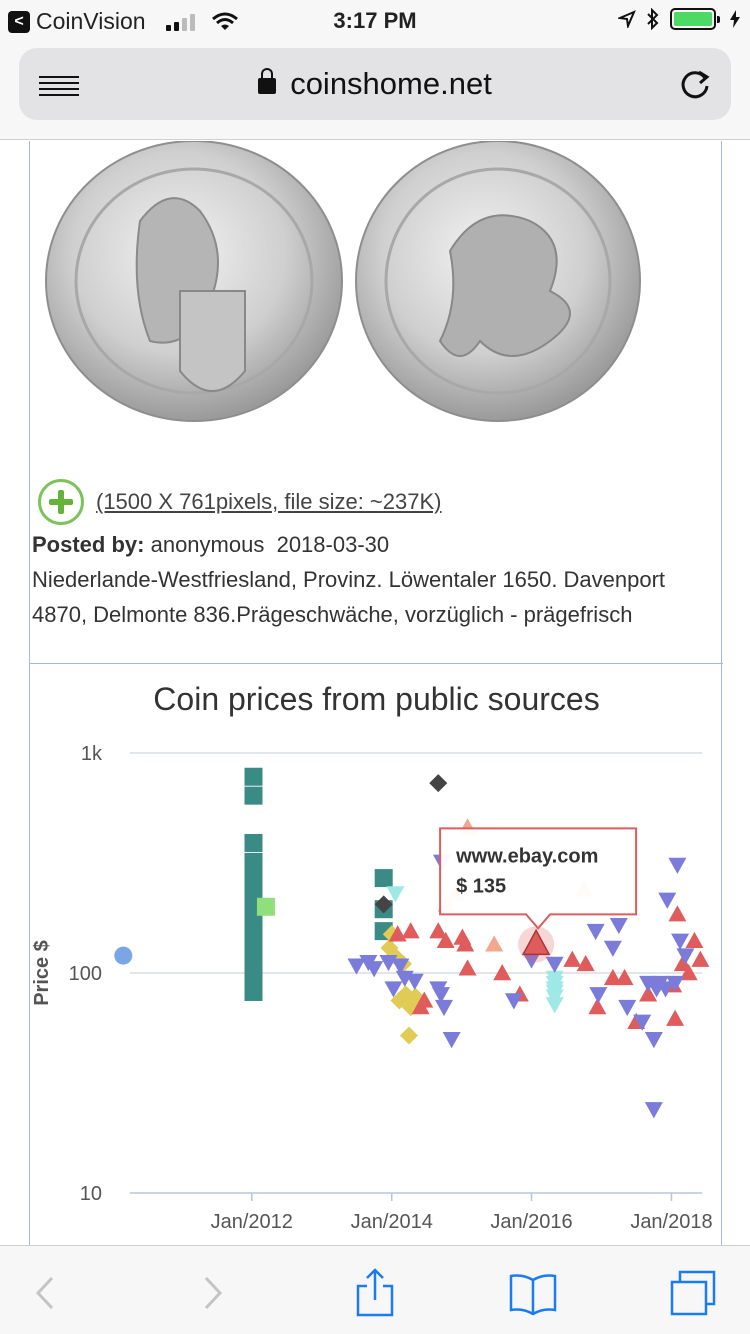 Image resolution: width=750 pixels, height=1334 pixels. What do you see at coordinates (91, 1194) in the screenshot?
I see `y-tick-label: 10` at bounding box center [91, 1194].